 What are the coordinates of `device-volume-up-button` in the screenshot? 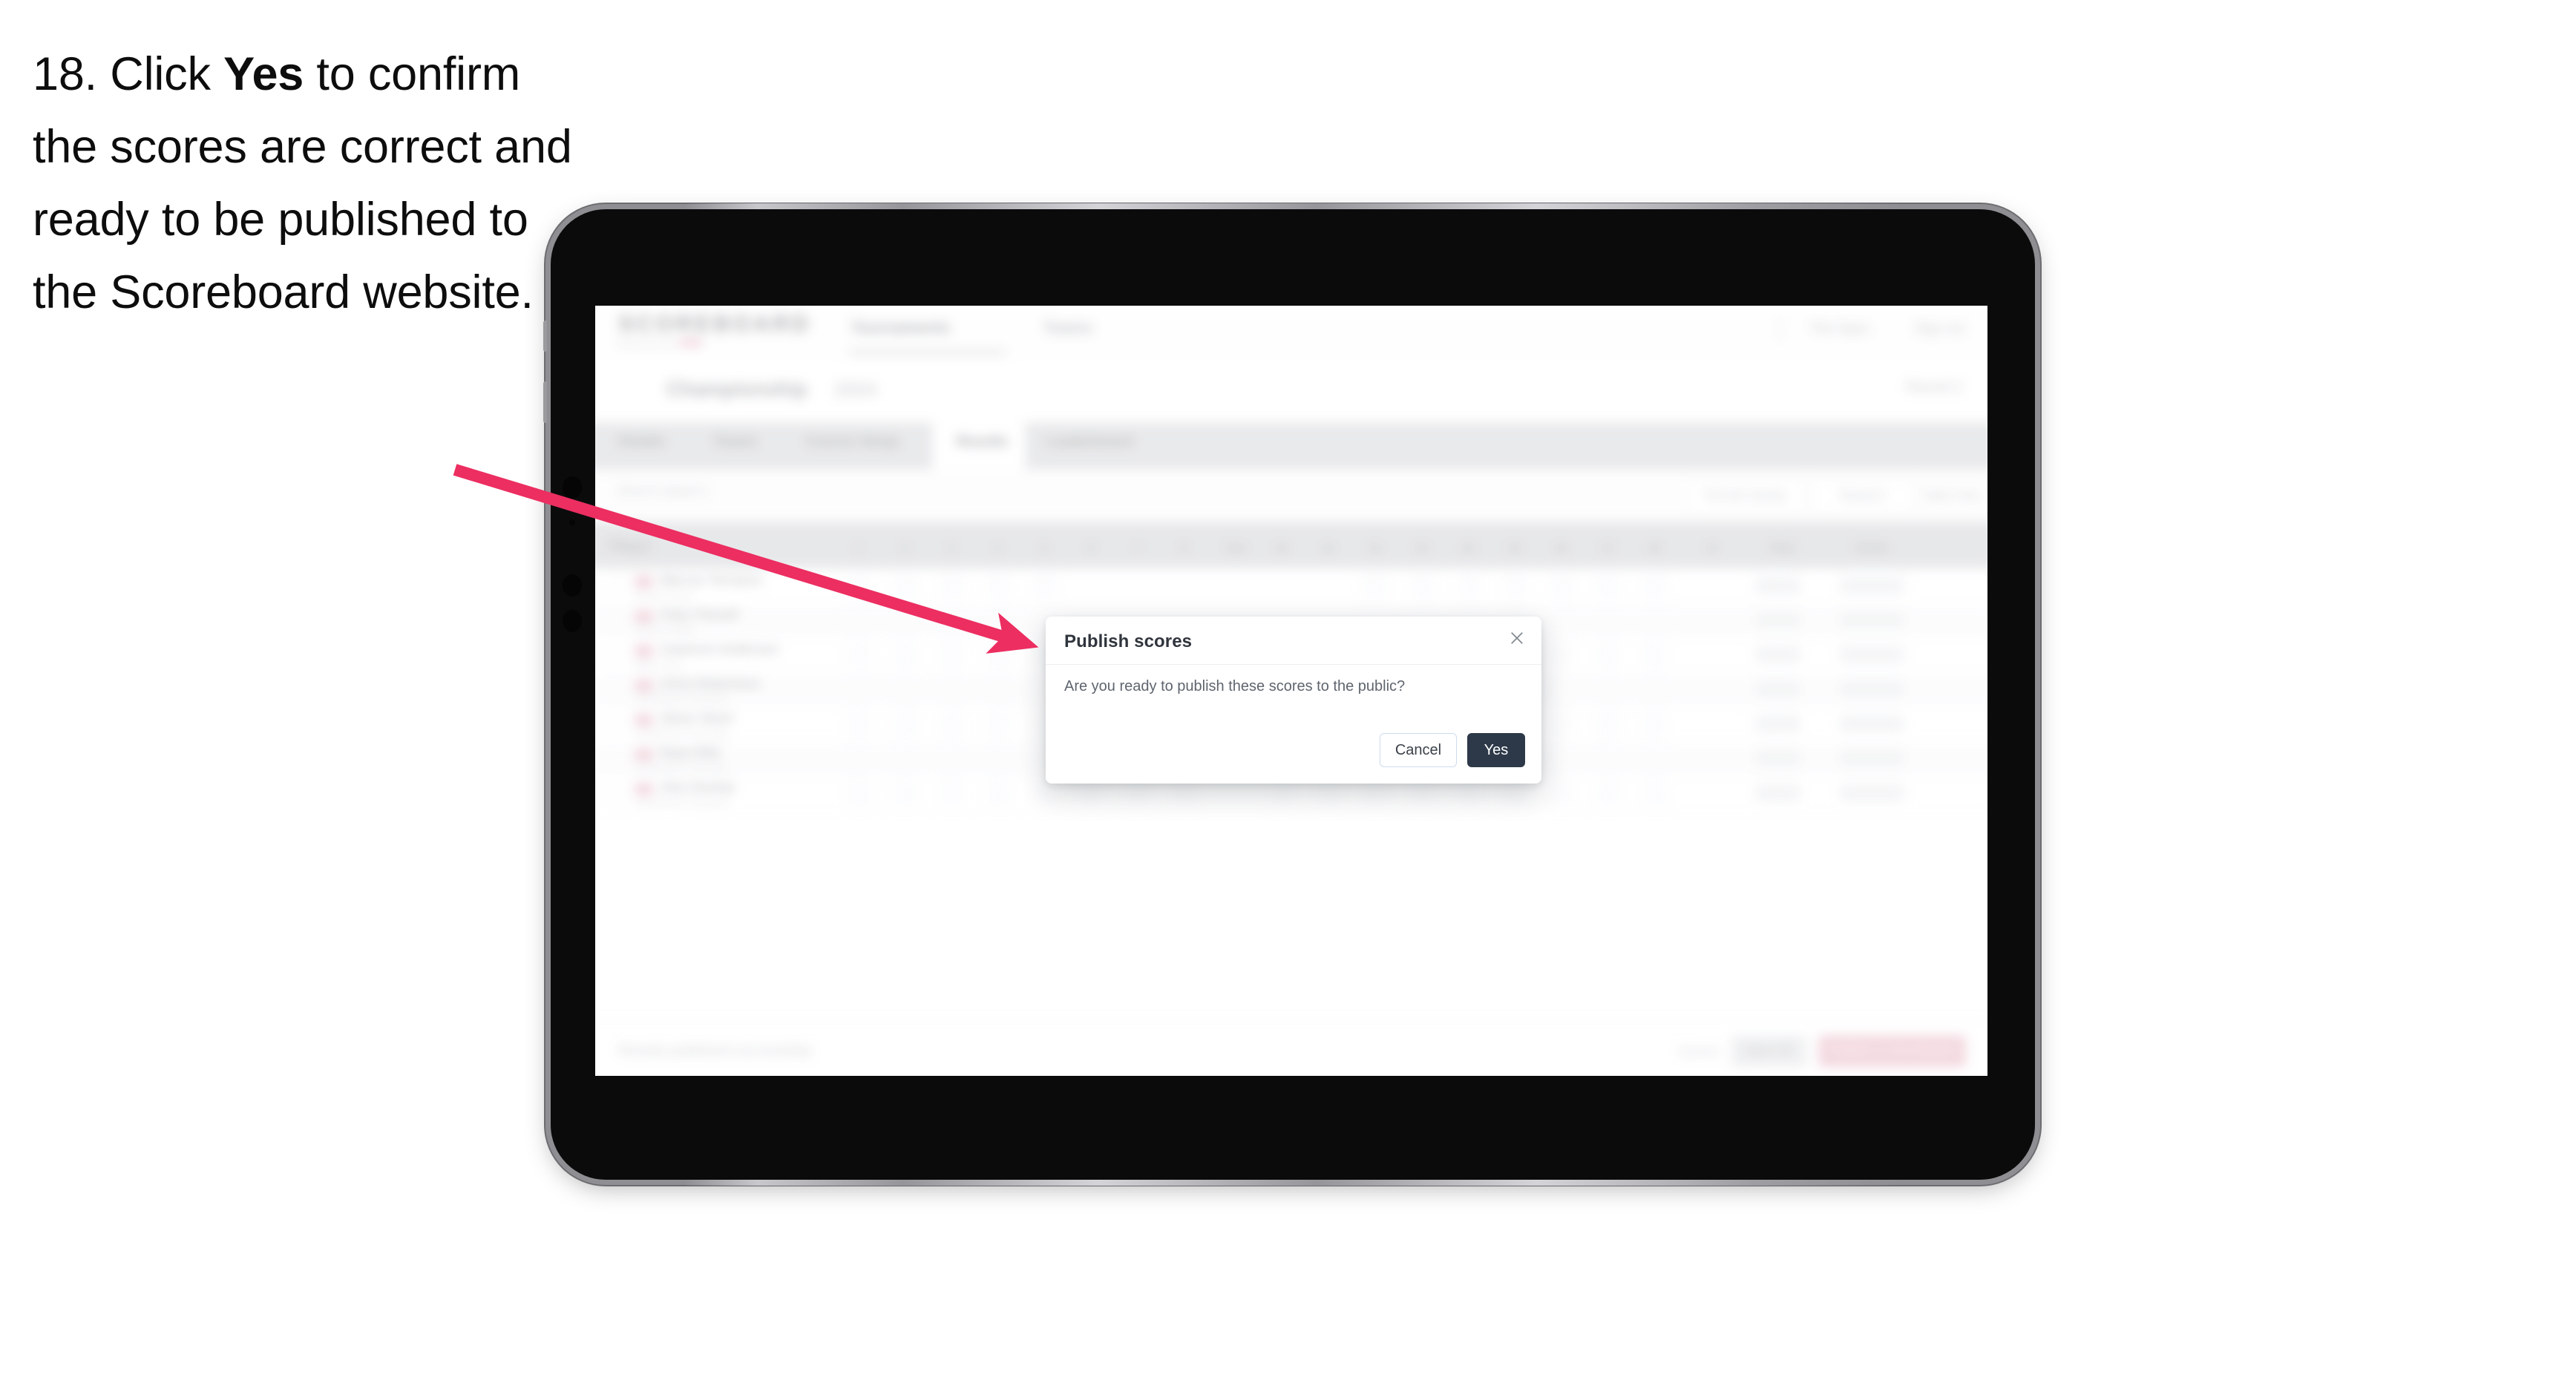 It's located at (545, 402).